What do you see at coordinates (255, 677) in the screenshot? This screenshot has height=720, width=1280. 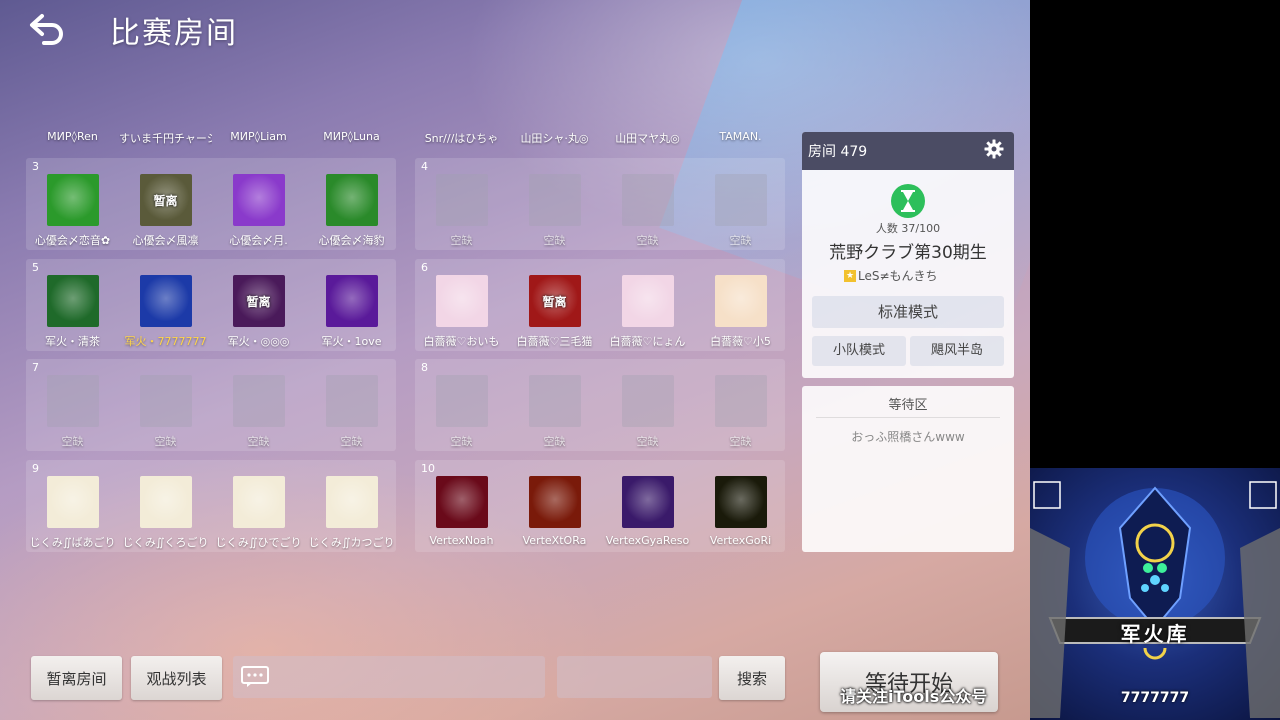 I see `chat-icon` at bounding box center [255, 677].